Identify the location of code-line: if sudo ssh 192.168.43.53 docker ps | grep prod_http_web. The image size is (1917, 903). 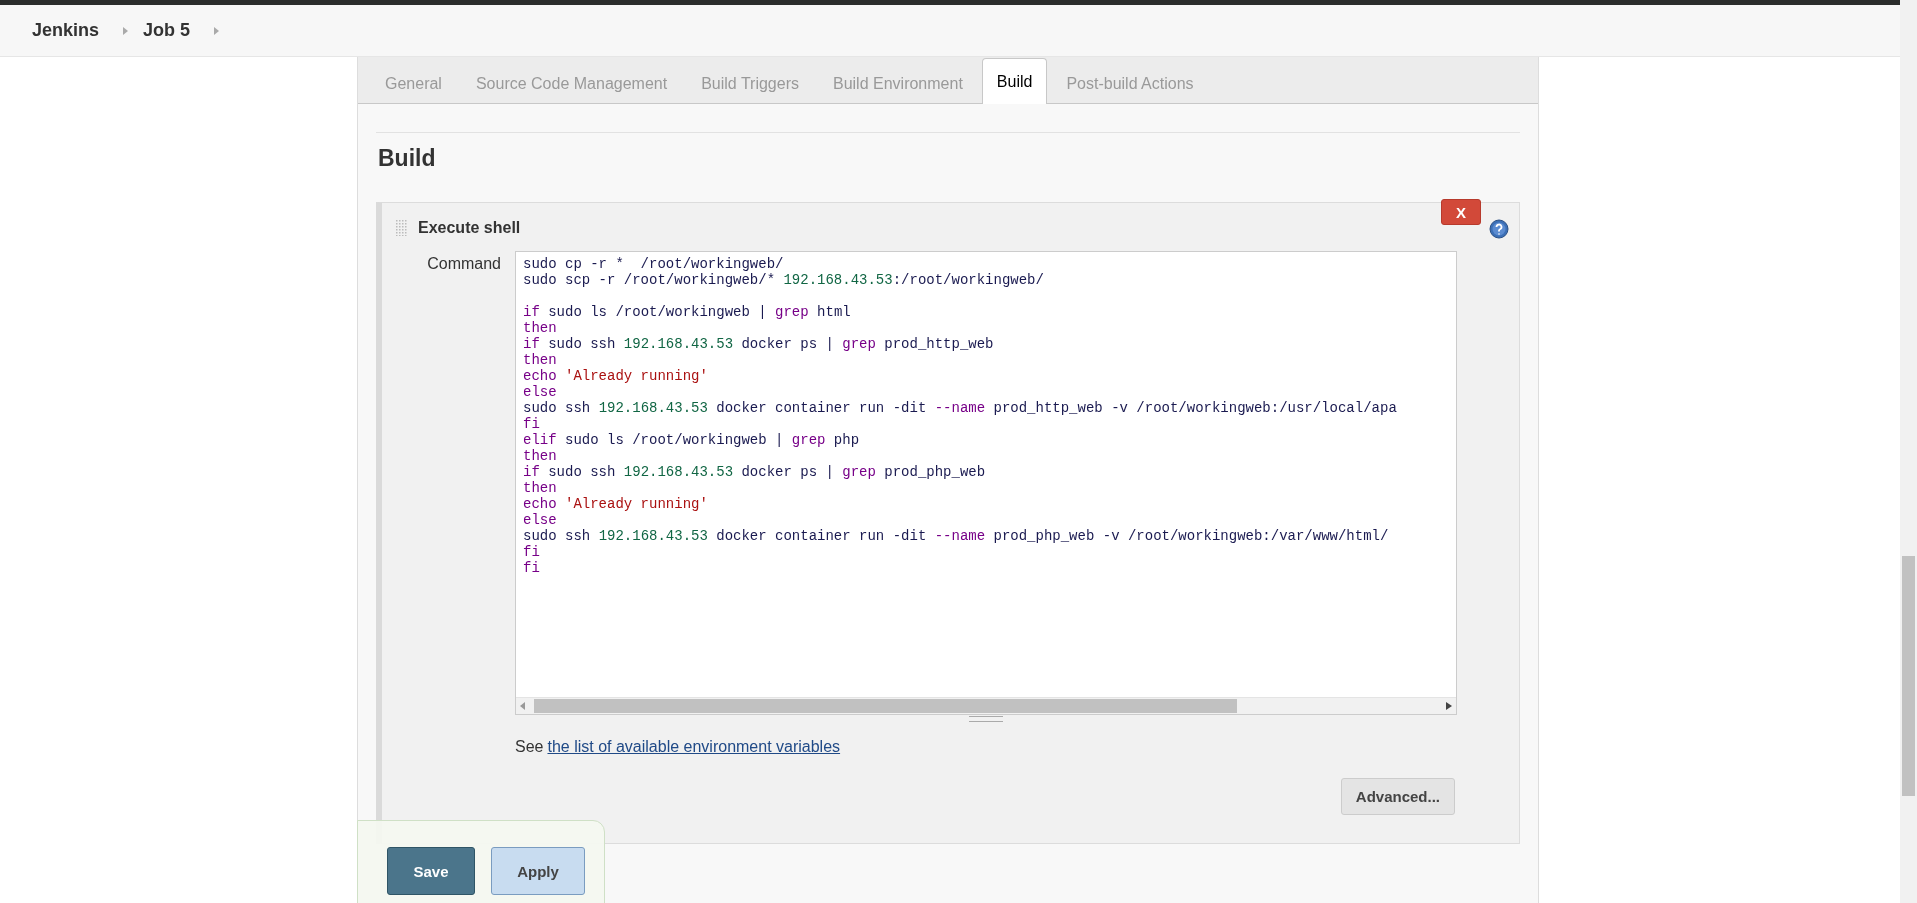
(759, 344).